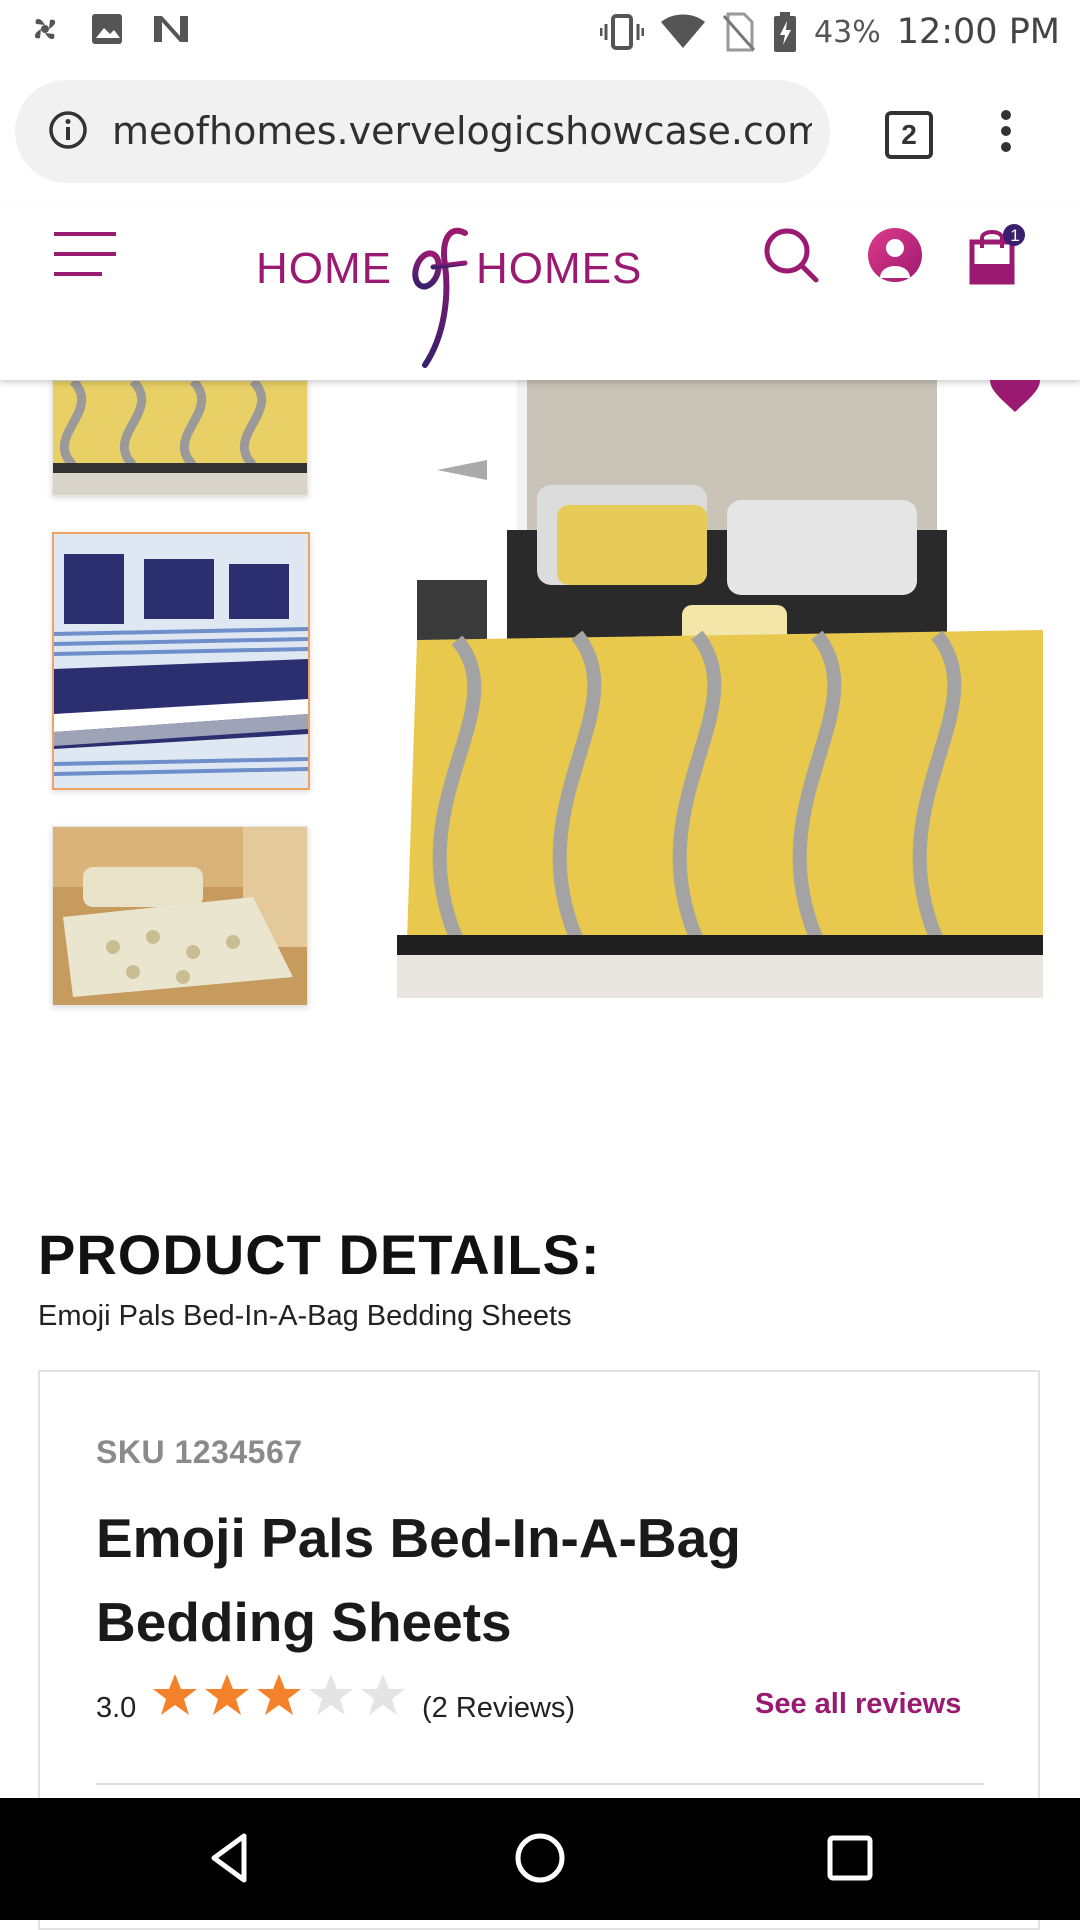  I want to click on home-icon, so click(540, 1858).